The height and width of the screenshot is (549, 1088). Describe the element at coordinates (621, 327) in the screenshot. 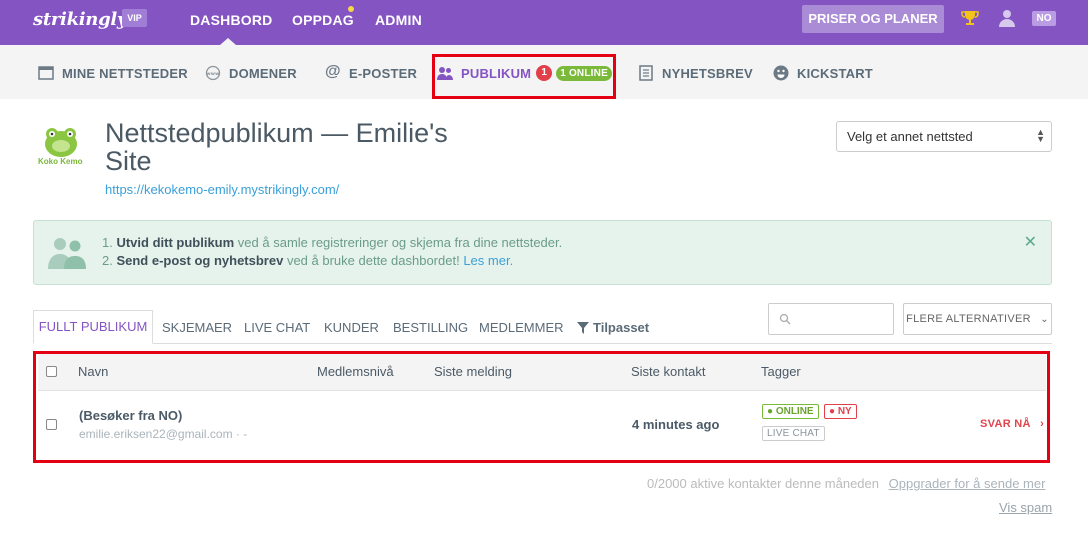

I see `tab-tilpasset-label: Tilpasset` at that location.